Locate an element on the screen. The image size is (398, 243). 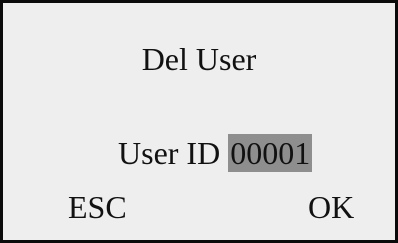
ok-button: OK is located at coordinates (331, 207).